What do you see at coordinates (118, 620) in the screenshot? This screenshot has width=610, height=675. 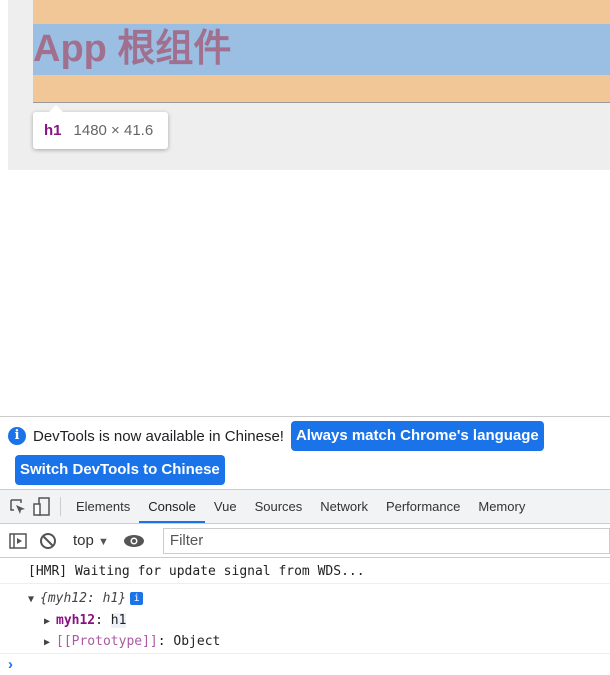 I see `property-value: h1` at bounding box center [118, 620].